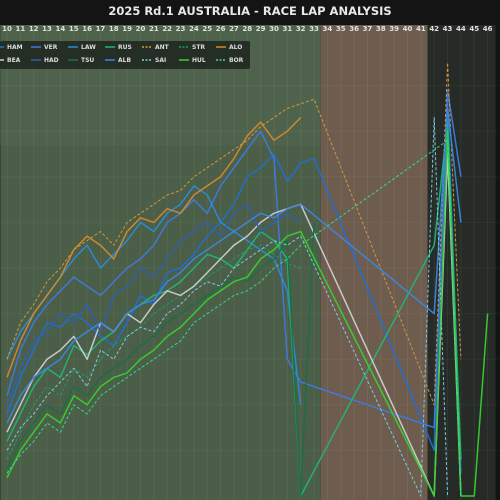  What do you see at coordinates (20, 29) in the screenshot?
I see `x-tick-label: 11` at bounding box center [20, 29].